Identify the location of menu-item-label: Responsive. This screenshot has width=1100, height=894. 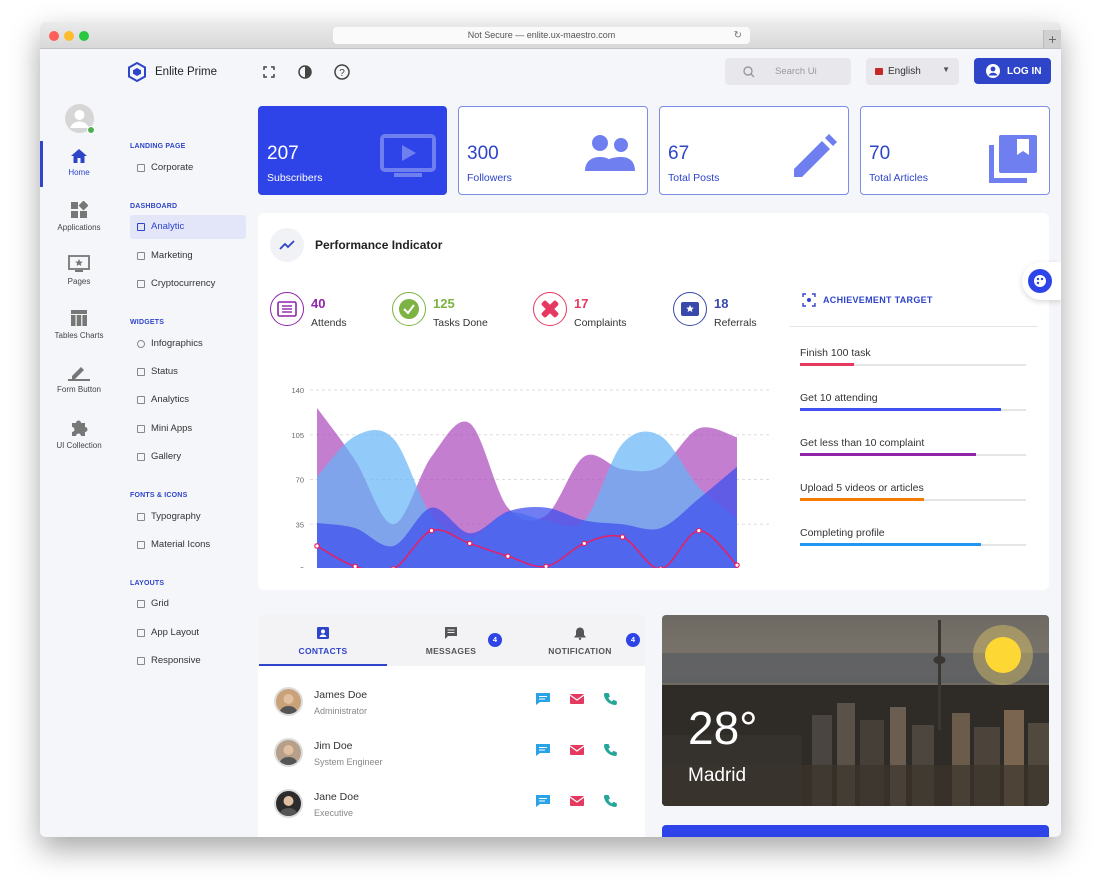
(176, 660).